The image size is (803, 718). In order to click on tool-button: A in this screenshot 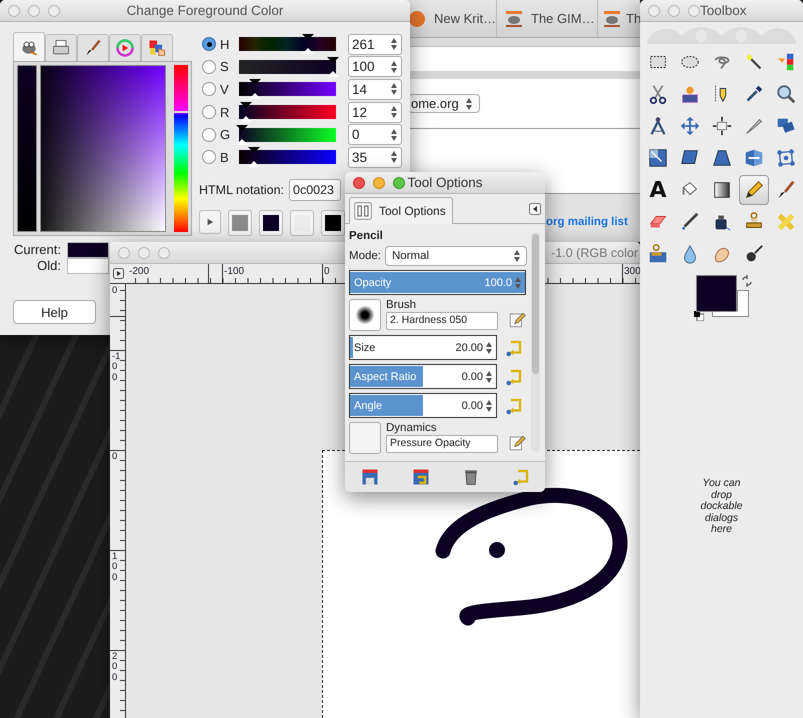, I will do `click(658, 190)`.